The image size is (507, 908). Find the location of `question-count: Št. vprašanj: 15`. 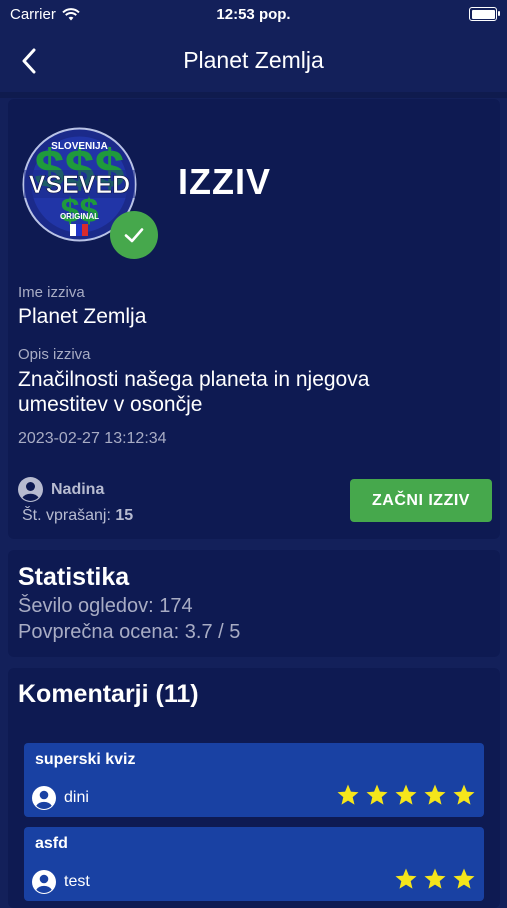

question-count: Št. vprašanj: 15 is located at coordinates (77, 516).